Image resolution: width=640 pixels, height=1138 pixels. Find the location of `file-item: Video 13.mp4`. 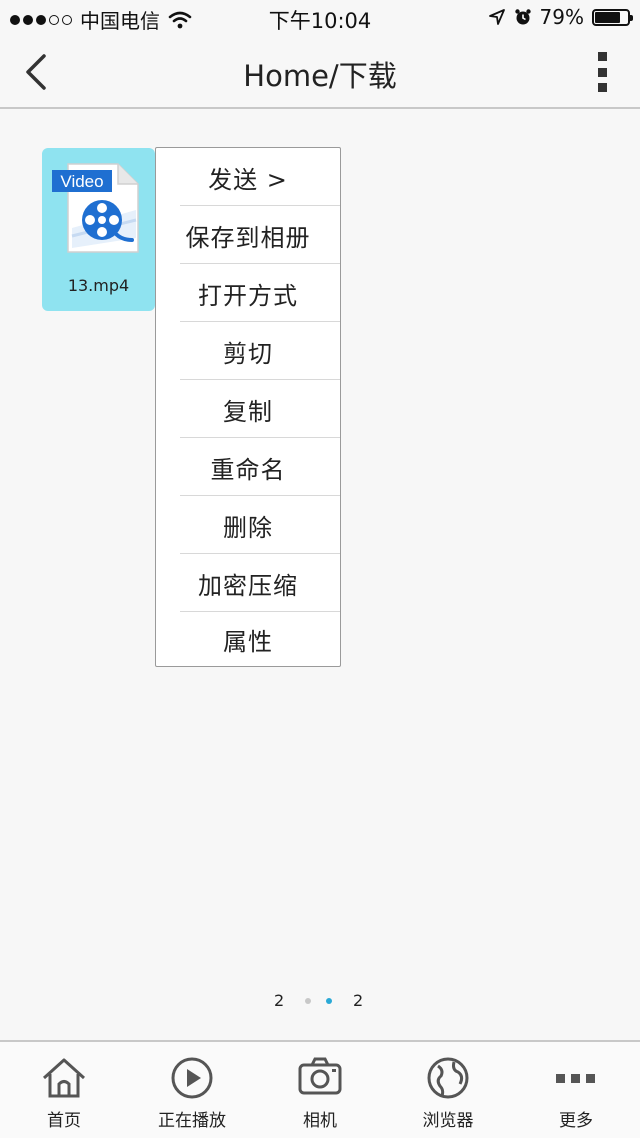

file-item: Video 13.mp4 is located at coordinates (98, 229).